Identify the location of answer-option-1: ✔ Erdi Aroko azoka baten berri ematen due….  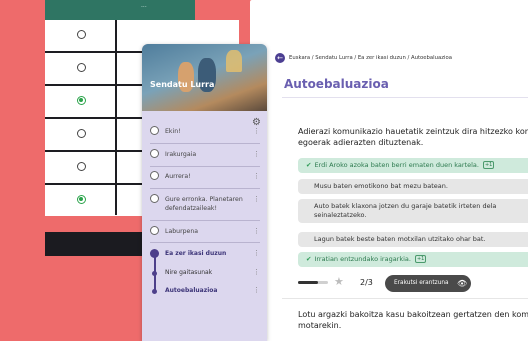
(413, 165).